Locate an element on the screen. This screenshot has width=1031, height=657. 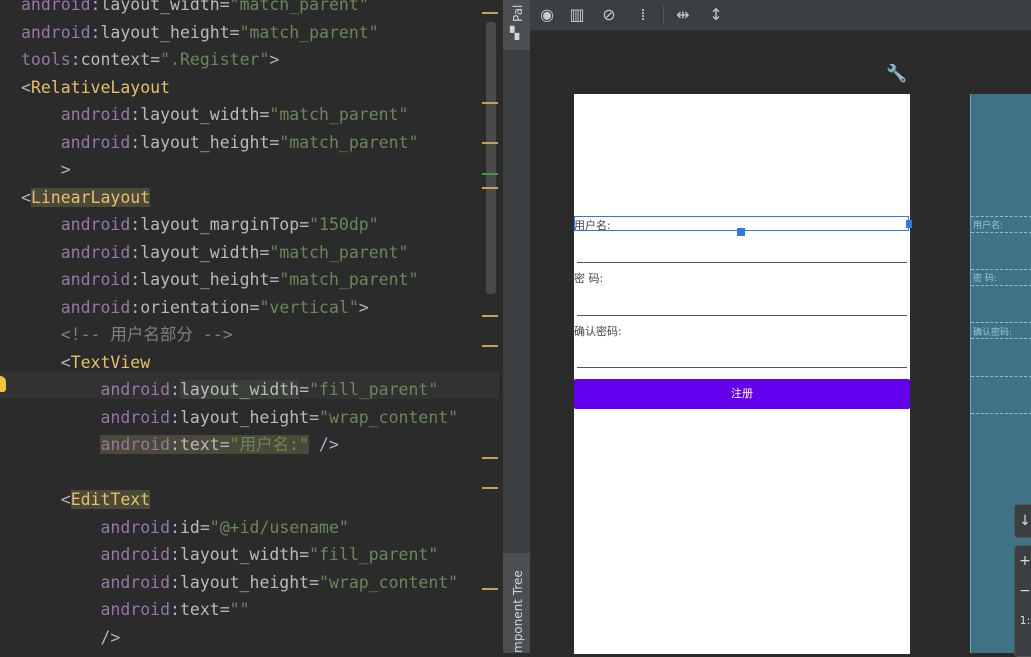
code-token: orientation is located at coordinates (195, 307).